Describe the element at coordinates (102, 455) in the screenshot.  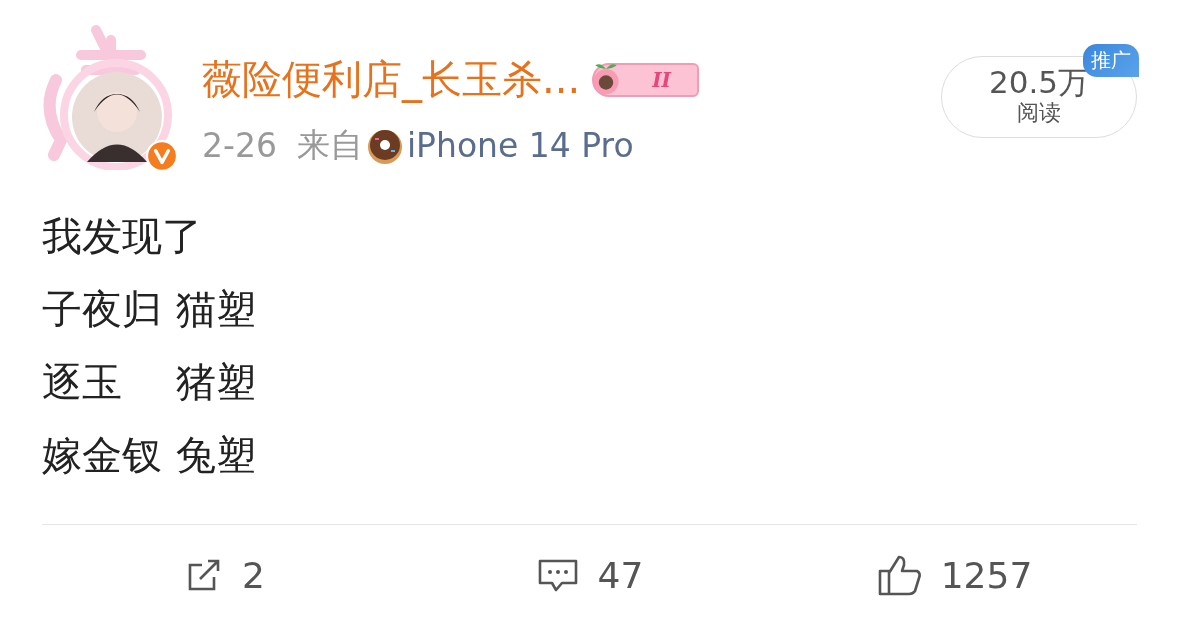
I see `post-text: 嫁金钗` at that location.